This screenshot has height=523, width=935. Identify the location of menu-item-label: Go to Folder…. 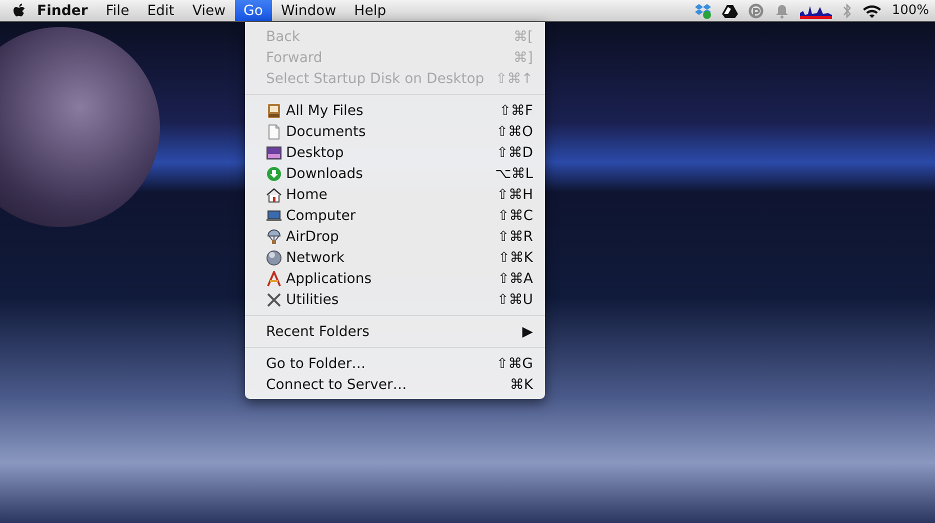
(316, 364).